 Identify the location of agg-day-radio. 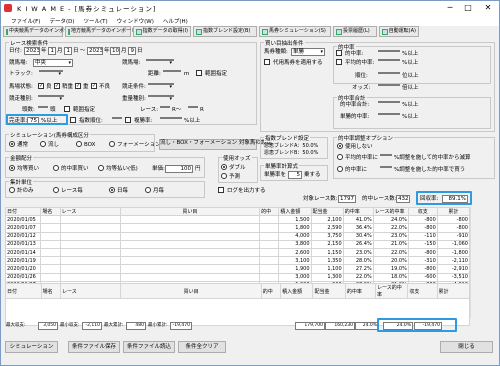
(112, 190).